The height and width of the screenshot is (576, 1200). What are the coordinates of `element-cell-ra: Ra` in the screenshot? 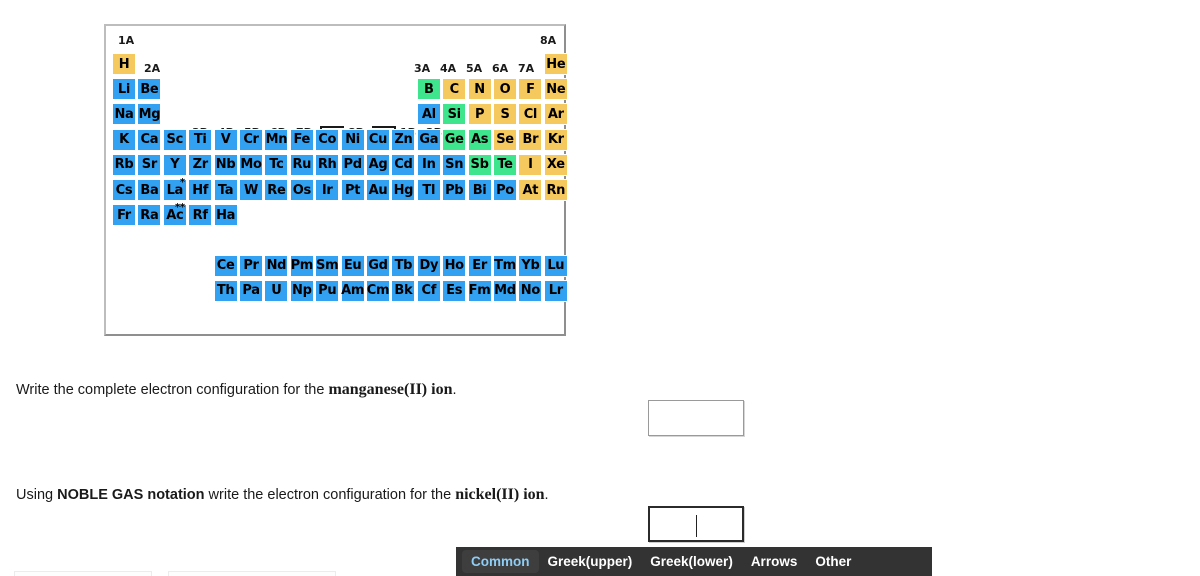 It's located at (149, 215).